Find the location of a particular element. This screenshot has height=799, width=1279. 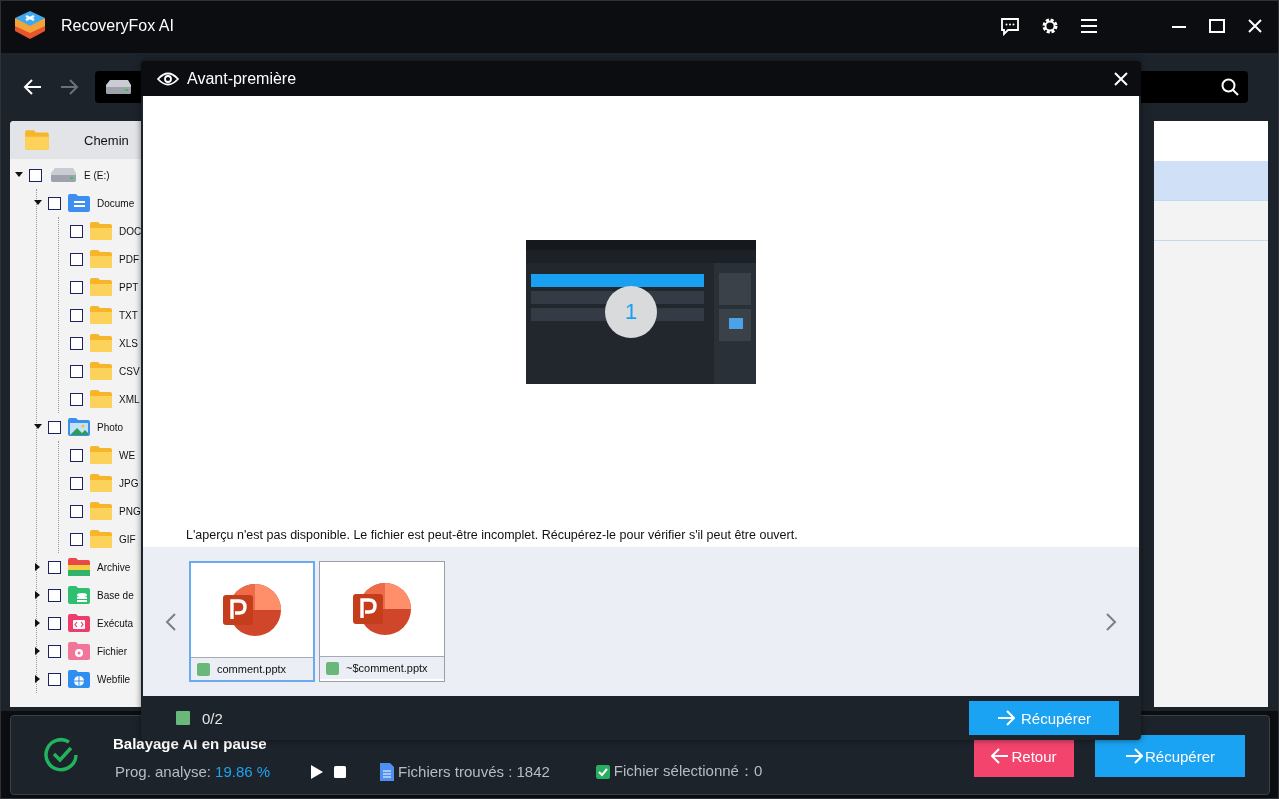

selection-count: 0/2 is located at coordinates (212, 718).